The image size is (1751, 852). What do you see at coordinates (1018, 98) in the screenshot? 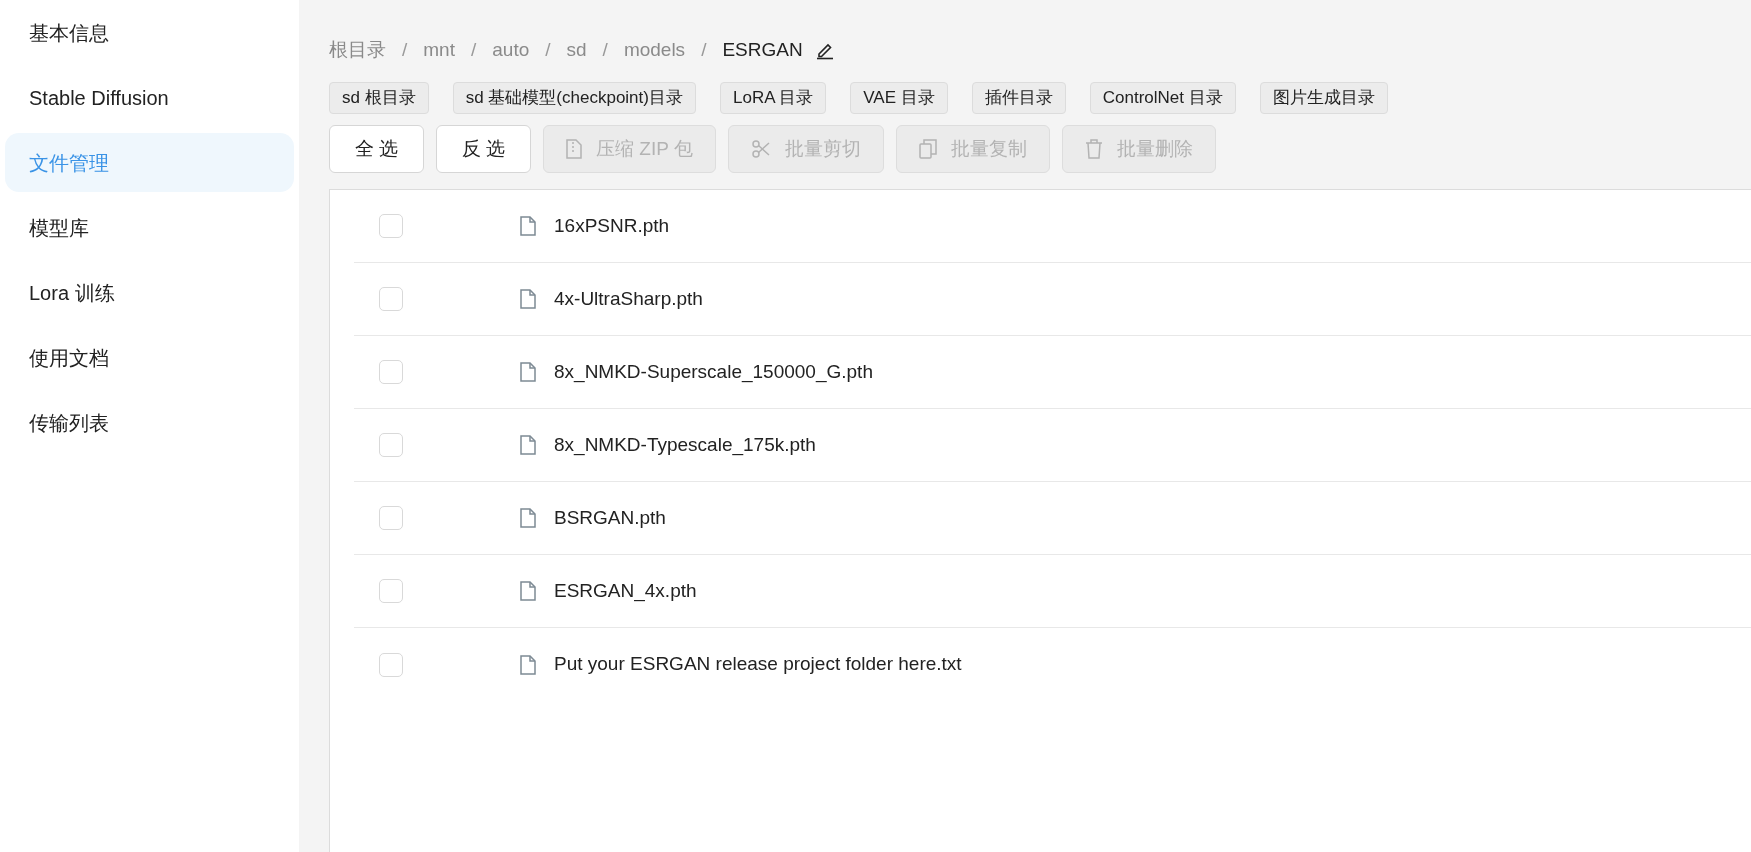
I see `folder-shortcut: 插件目录` at bounding box center [1018, 98].